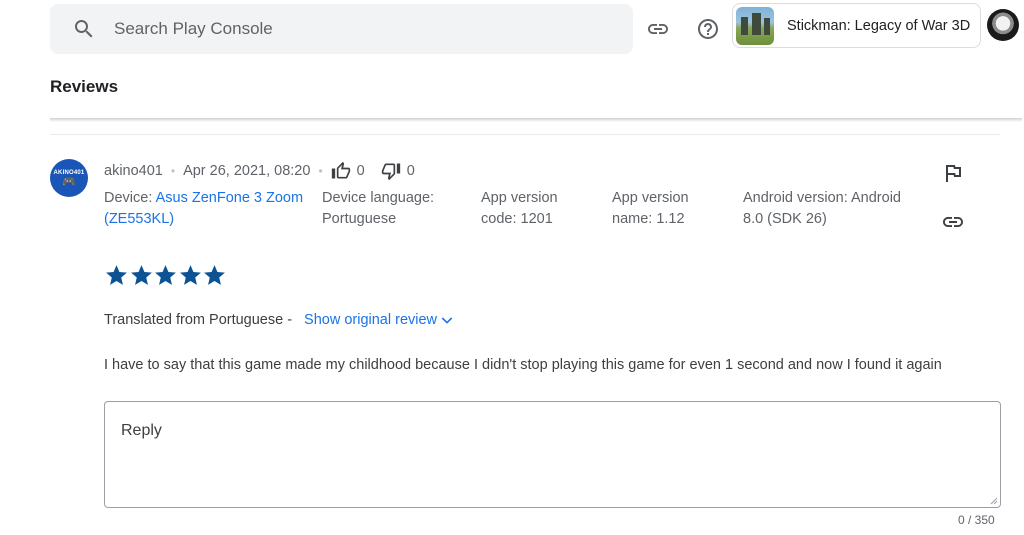 This screenshot has width=1024, height=535. What do you see at coordinates (139, 219) in the screenshot?
I see `device-link-model: (ZE553KL)` at bounding box center [139, 219].